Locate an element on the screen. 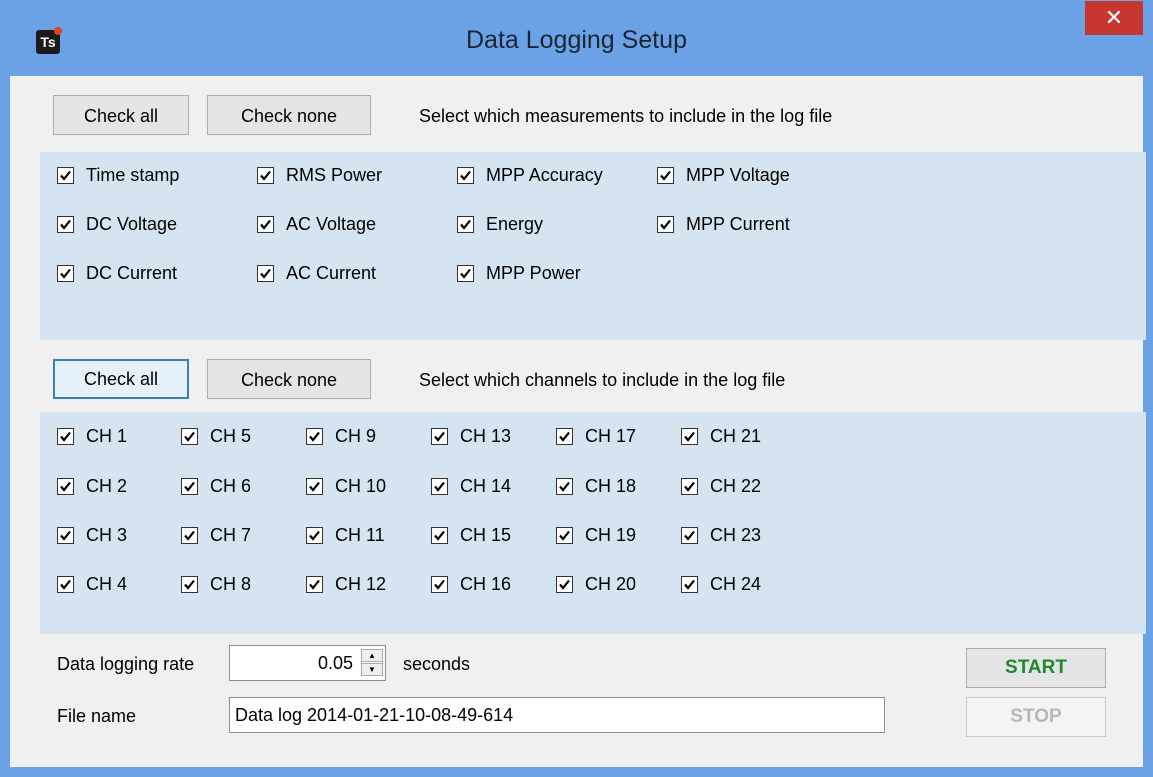 This screenshot has height=777, width=1153. checkbox-ch-17: CH 17 is located at coordinates (596, 436).